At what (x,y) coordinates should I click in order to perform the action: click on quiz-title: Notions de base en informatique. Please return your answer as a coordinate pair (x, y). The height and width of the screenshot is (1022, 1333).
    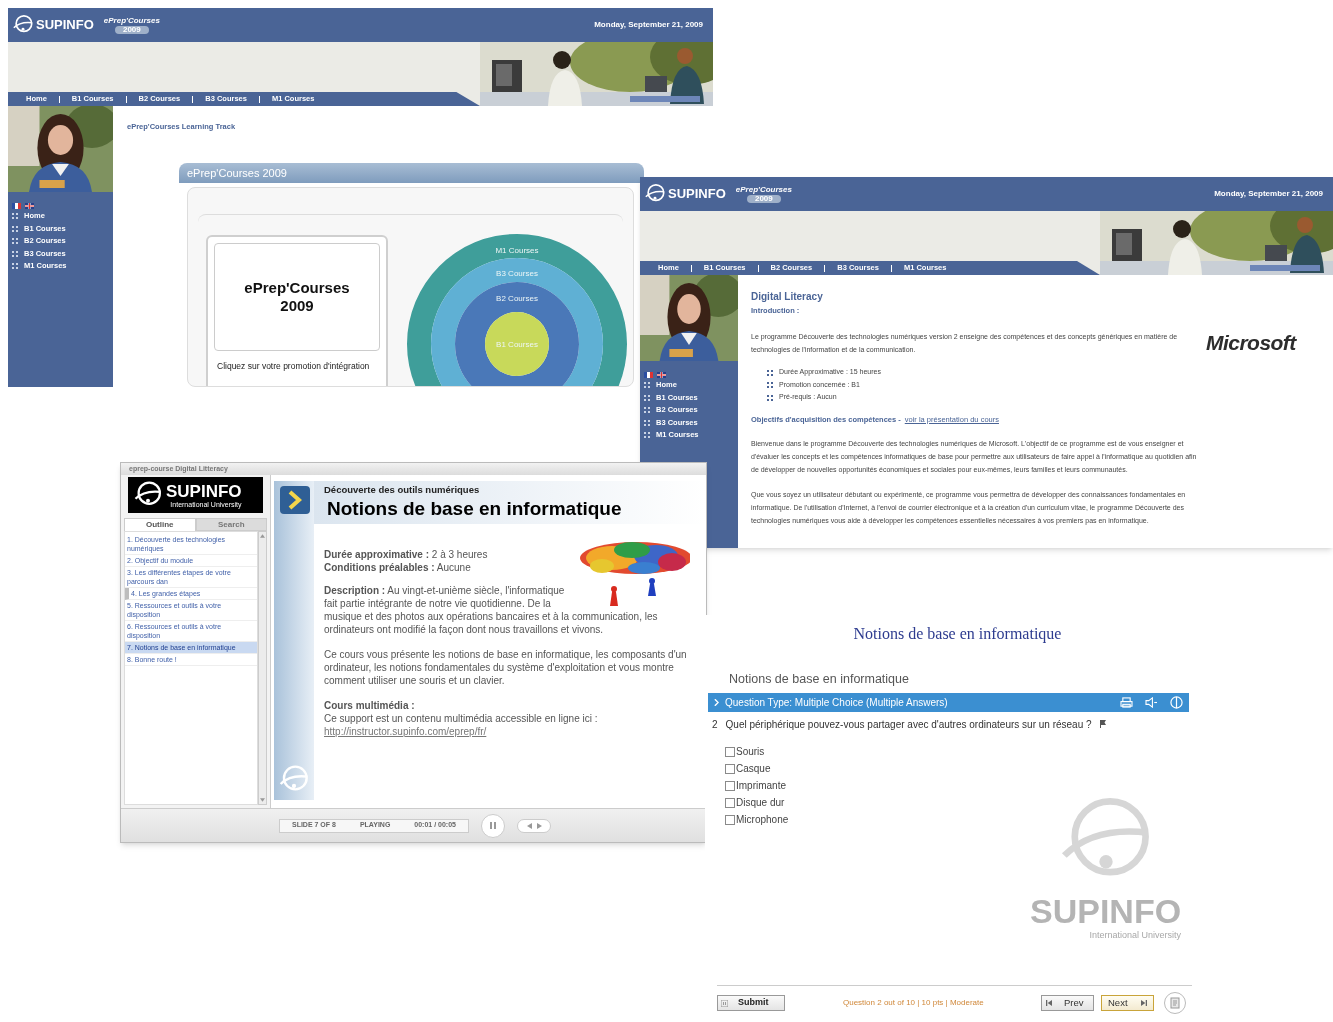
    Looking at the image, I should click on (957, 634).